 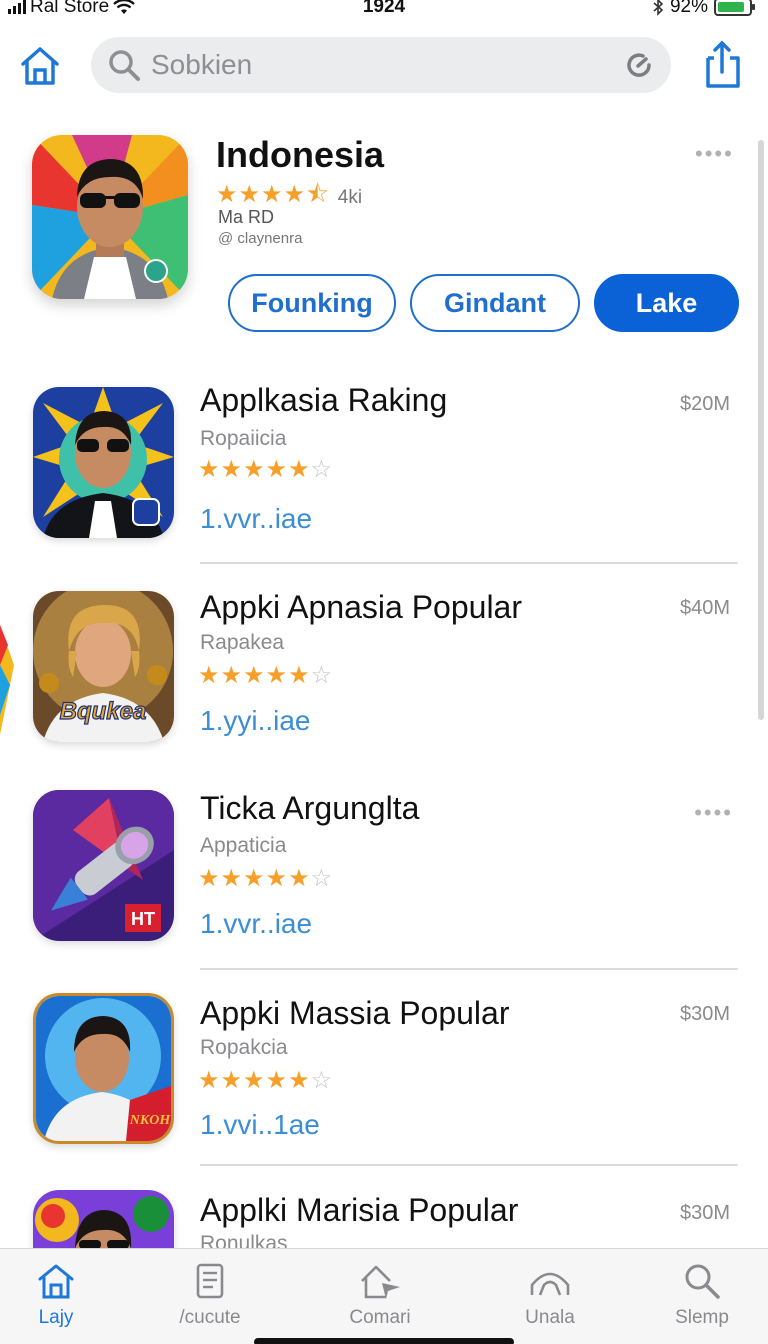 I want to click on edge-decoration, so click(x=7, y=680).